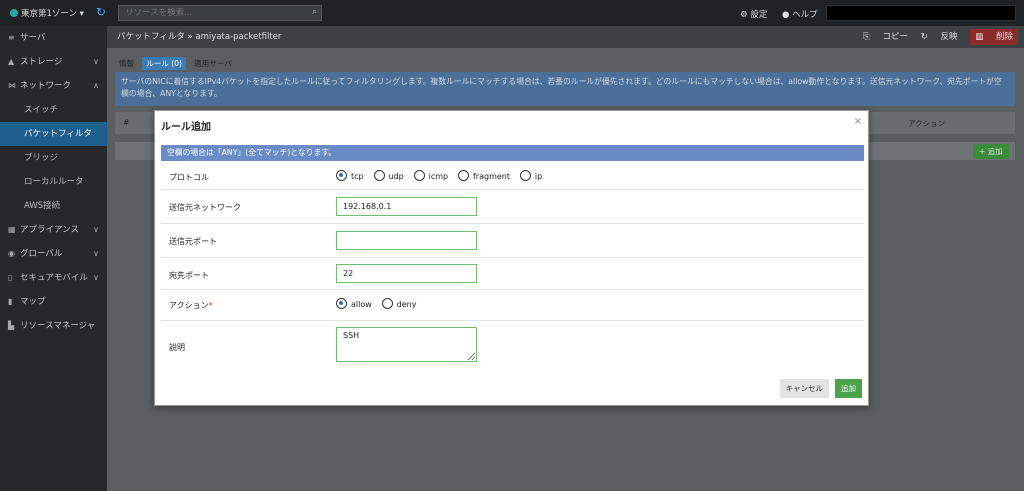 Image resolution: width=1024 pixels, height=491 pixels. I want to click on help-link: ● ヘルプ, so click(800, 15).